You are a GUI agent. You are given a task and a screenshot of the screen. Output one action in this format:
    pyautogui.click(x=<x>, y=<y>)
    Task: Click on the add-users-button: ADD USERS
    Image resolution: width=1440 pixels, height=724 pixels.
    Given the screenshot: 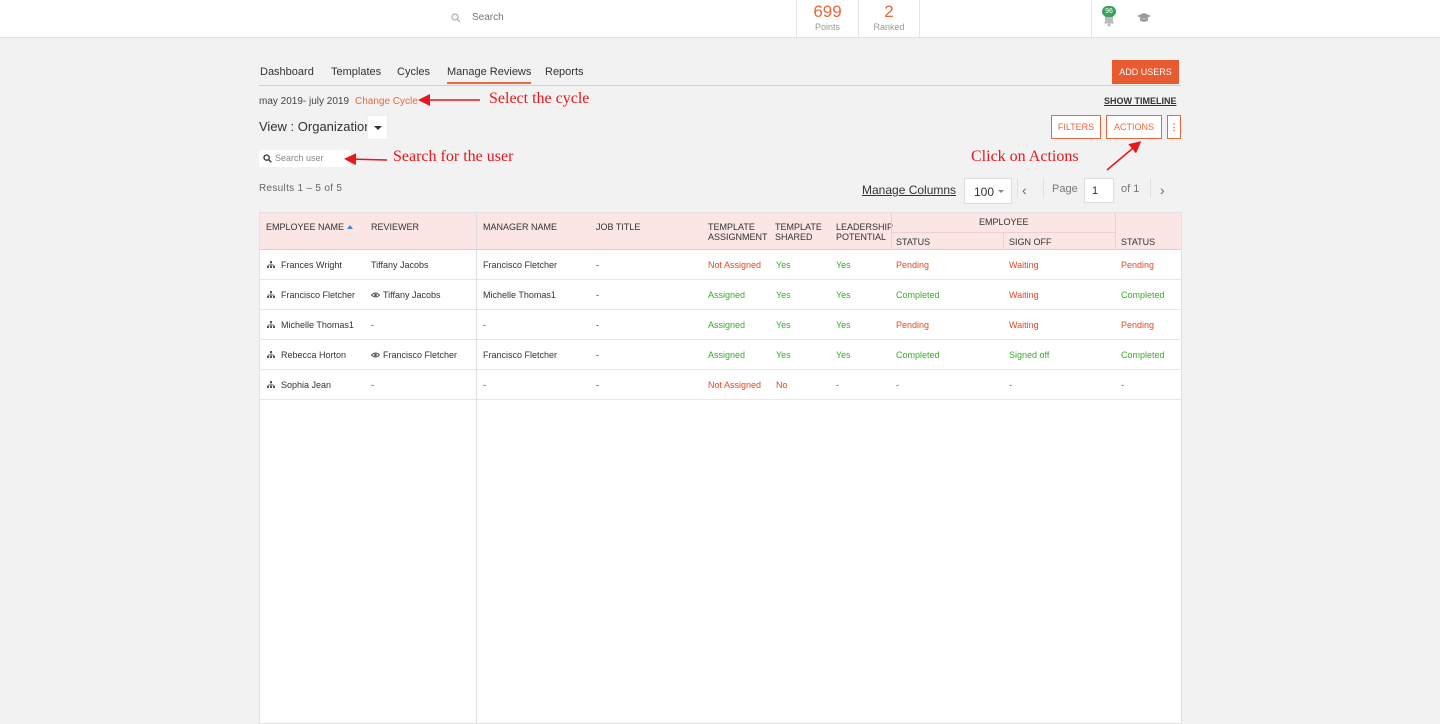 What is the action you would take?
    pyautogui.click(x=1145, y=72)
    